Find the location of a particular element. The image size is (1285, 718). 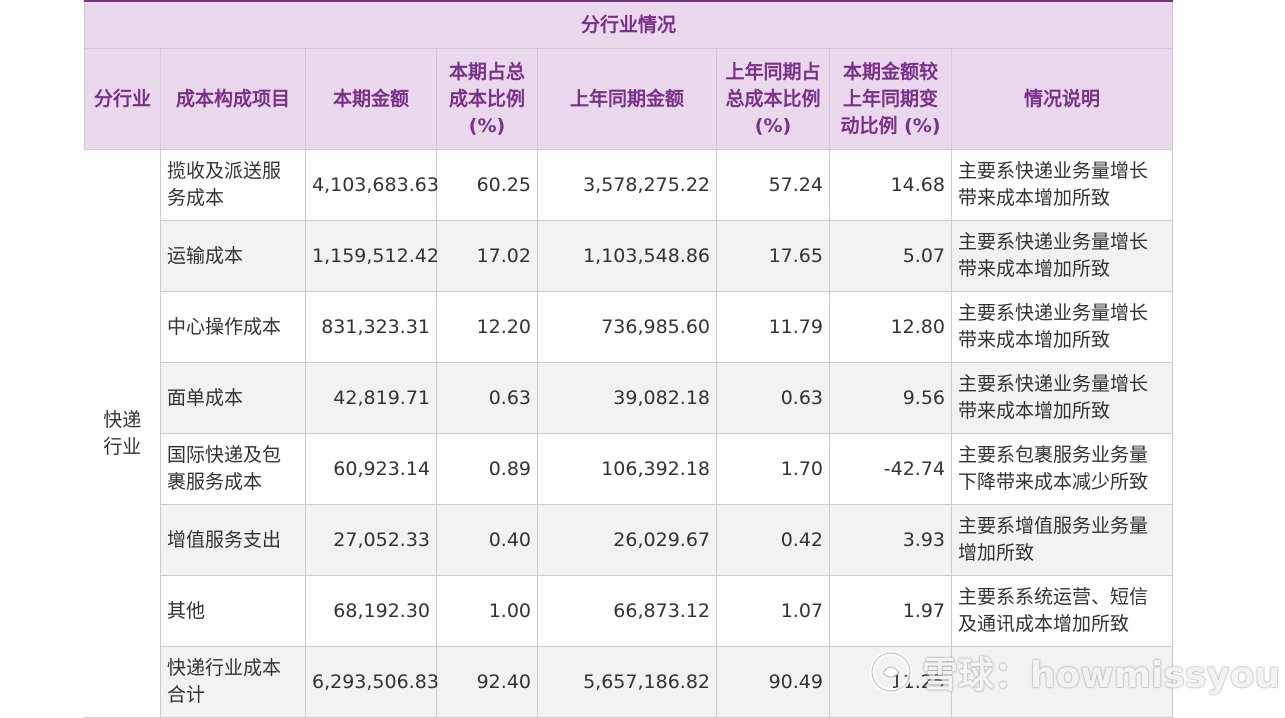

cost-item-cell: 中心操作成本 is located at coordinates (233, 327).